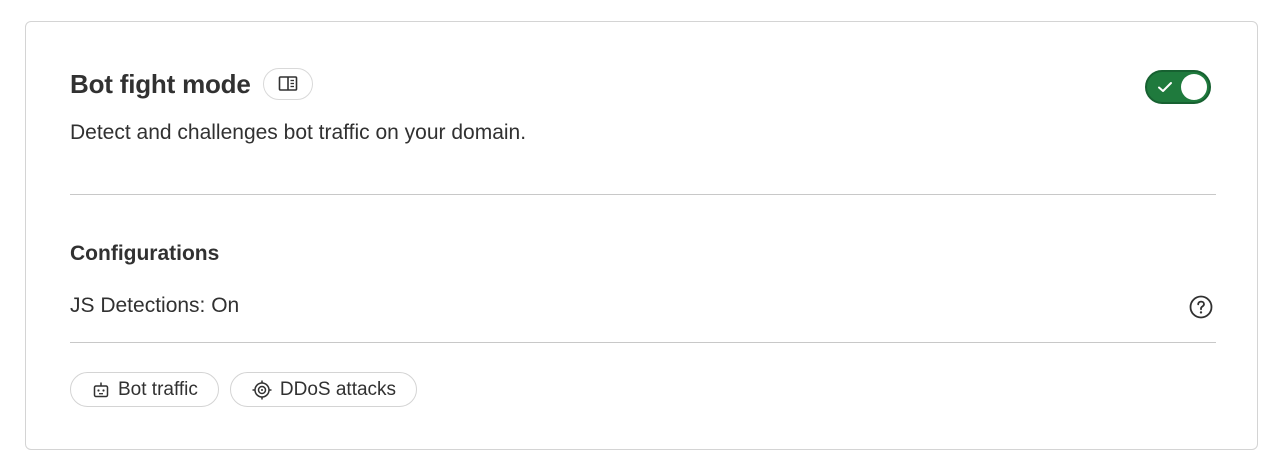 The height and width of the screenshot is (472, 1287). I want to click on toggle-knob, so click(1194, 87).